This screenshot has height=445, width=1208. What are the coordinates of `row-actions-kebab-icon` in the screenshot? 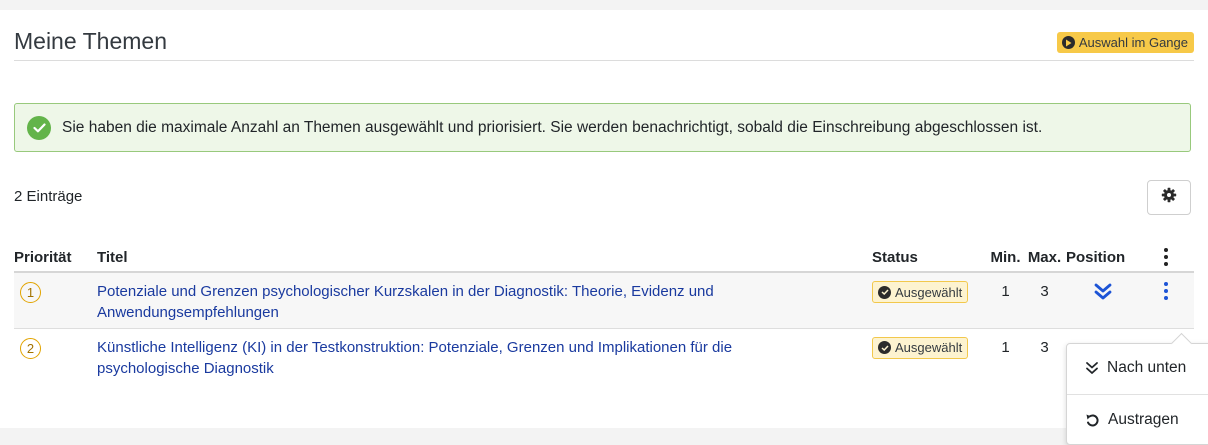 It's located at (1166, 291).